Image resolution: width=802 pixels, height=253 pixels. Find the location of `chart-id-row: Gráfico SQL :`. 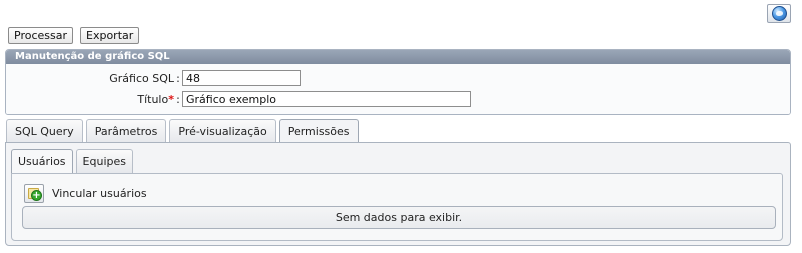

chart-id-row: Gráfico SQL : is located at coordinates (153, 78).